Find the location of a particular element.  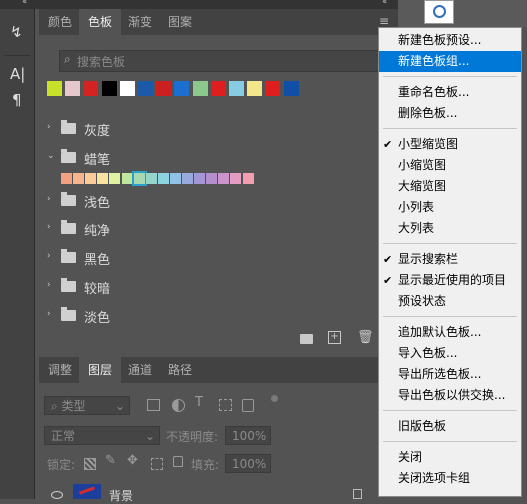

visibility-eye-icon is located at coordinates (57, 495).